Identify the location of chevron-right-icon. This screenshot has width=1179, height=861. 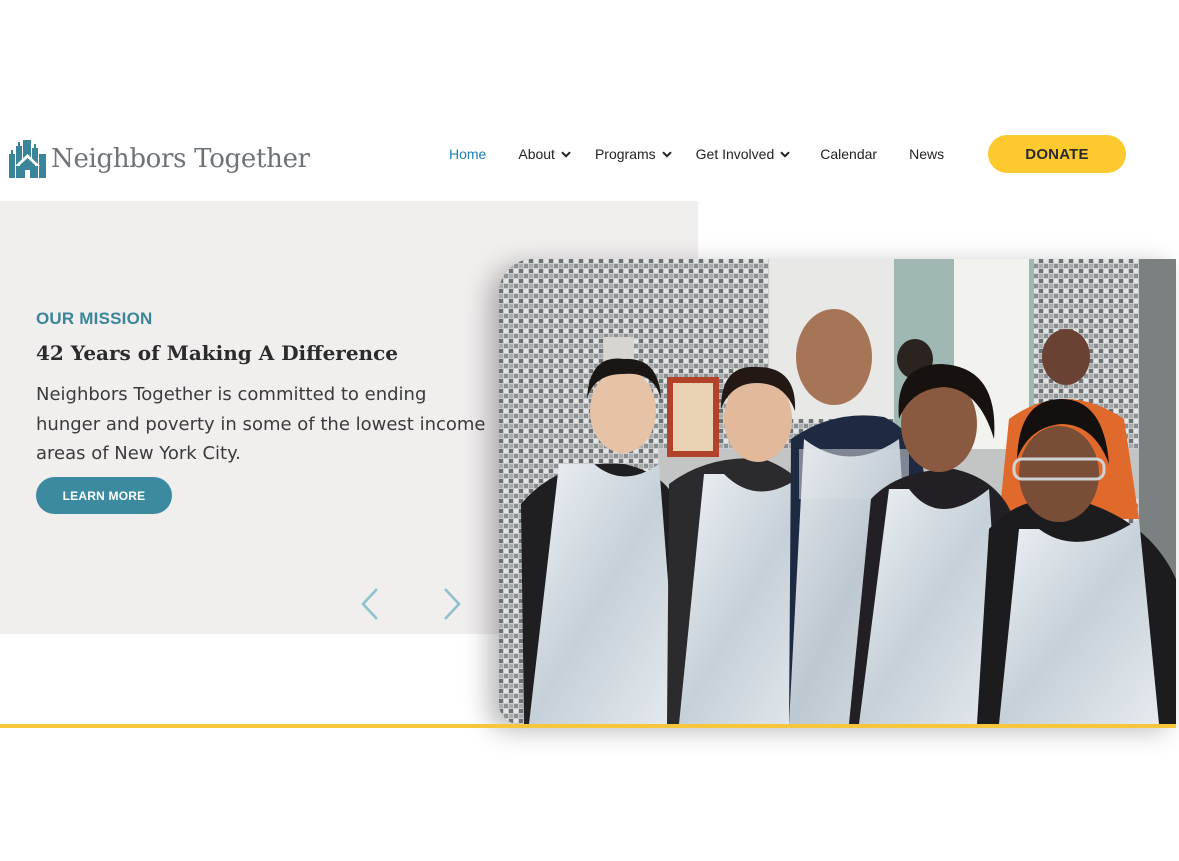
(452, 604).